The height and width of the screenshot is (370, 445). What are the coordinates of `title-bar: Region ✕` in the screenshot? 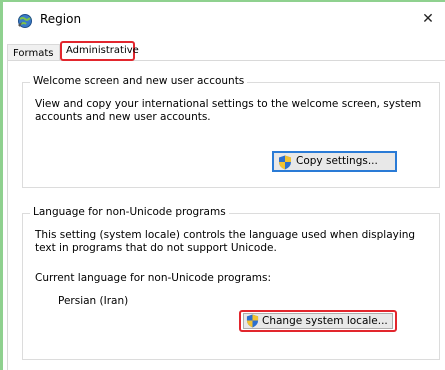 It's located at (224, 19).